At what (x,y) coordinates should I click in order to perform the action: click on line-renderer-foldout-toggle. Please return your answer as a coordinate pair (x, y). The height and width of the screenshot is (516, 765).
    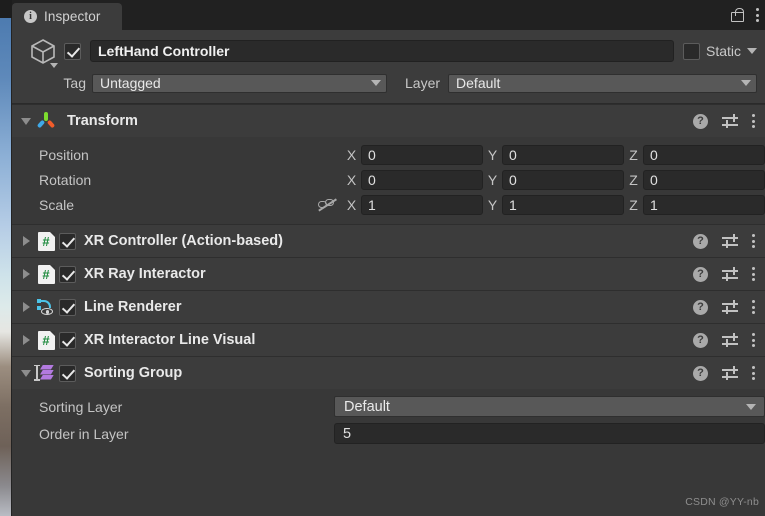
    Looking at the image, I should click on (26, 307).